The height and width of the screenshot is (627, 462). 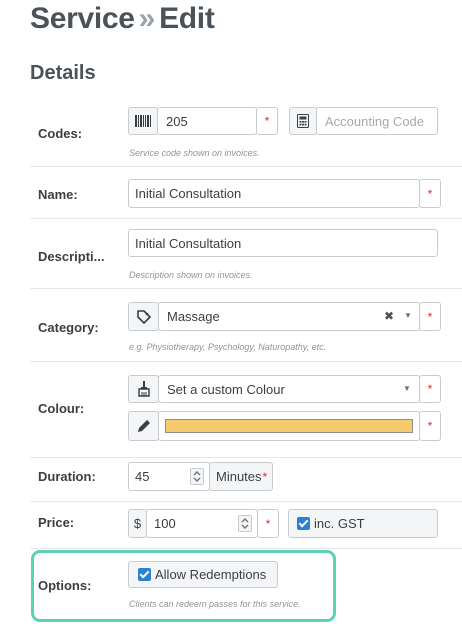 I want to click on description-help: Description shown on invoices., so click(x=191, y=275).